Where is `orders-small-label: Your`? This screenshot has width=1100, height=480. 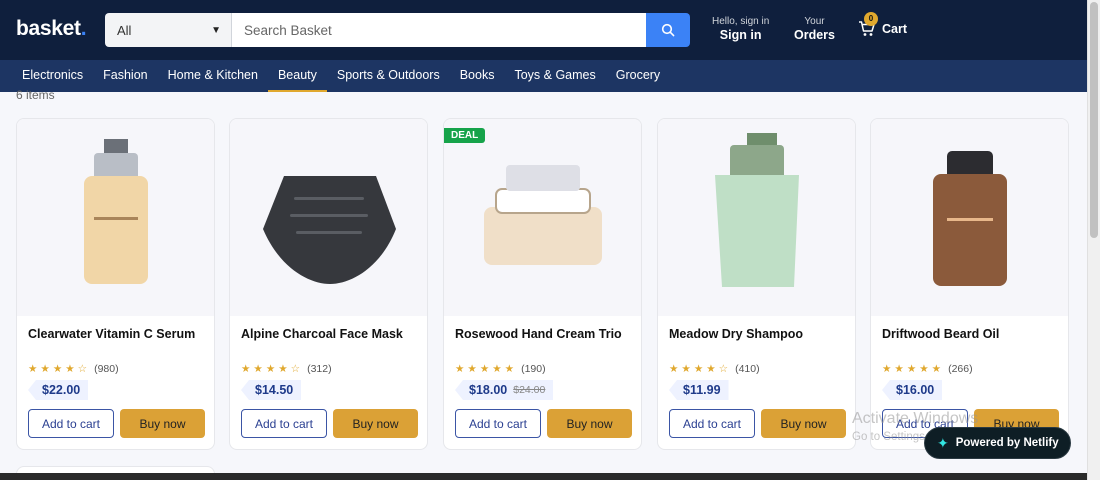
orders-small-label: Your is located at coordinates (814, 21).